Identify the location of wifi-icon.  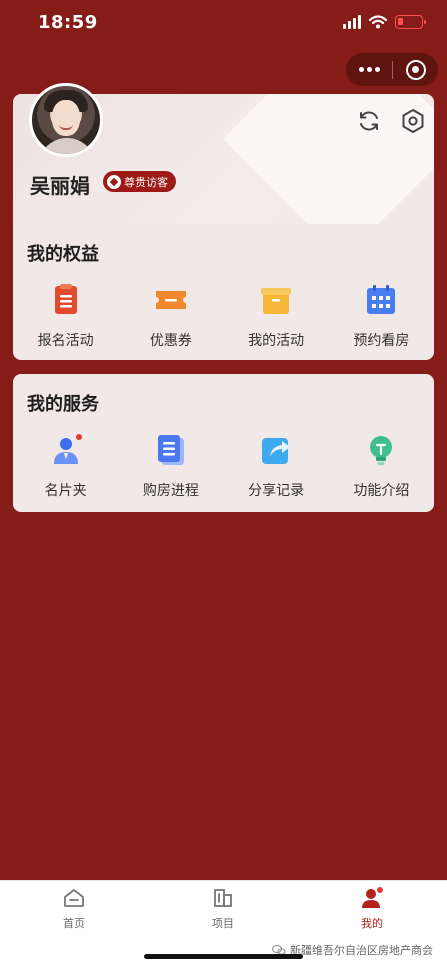
(378, 22).